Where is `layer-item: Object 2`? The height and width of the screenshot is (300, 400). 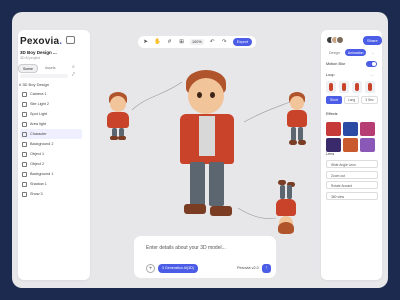
layer-item: Object 2 is located at coordinates (51, 164).